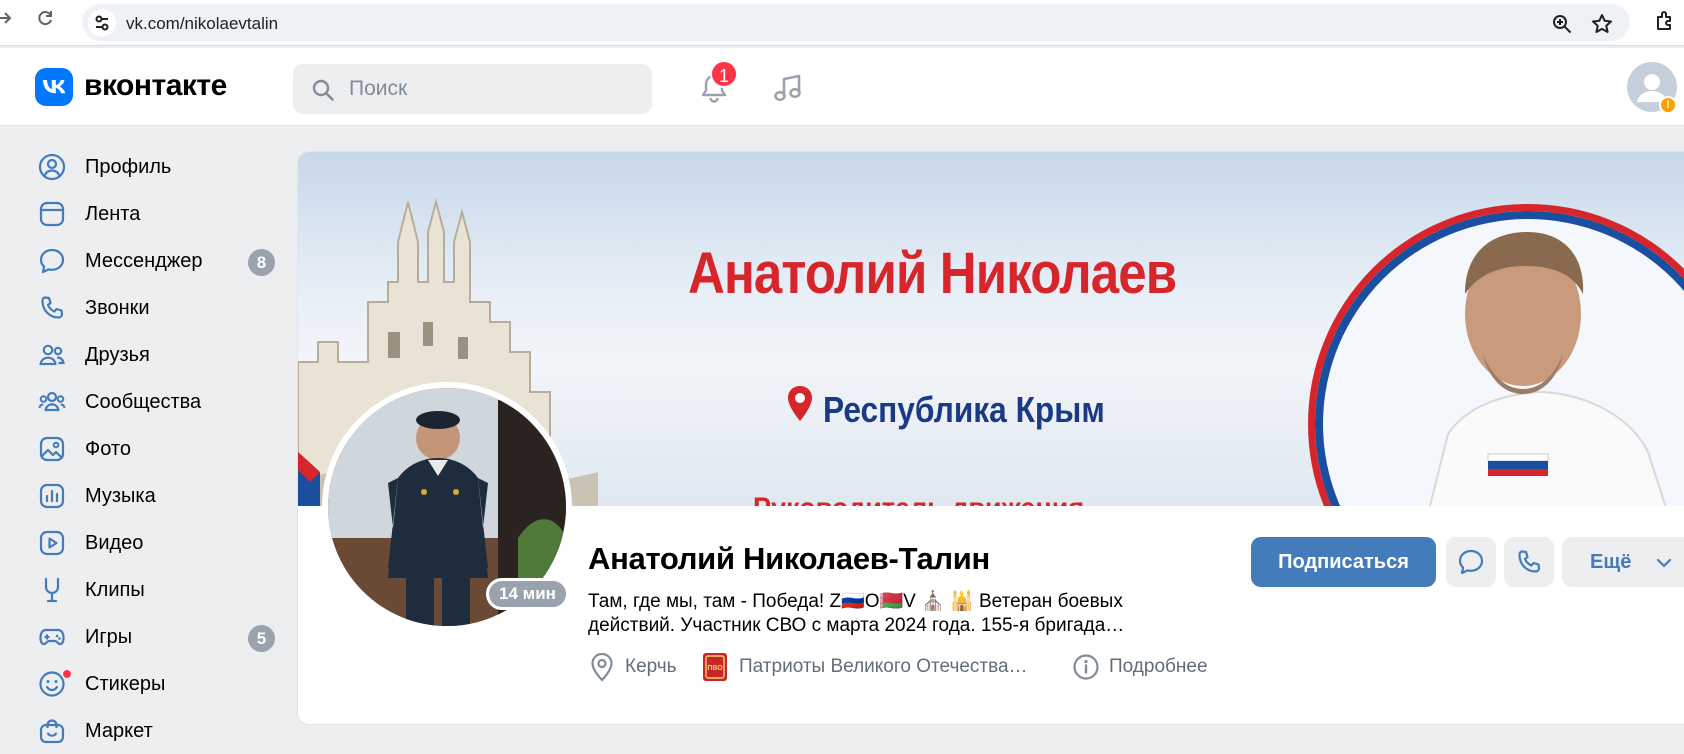  I want to click on cover-location: Республика Крым, so click(964, 409).